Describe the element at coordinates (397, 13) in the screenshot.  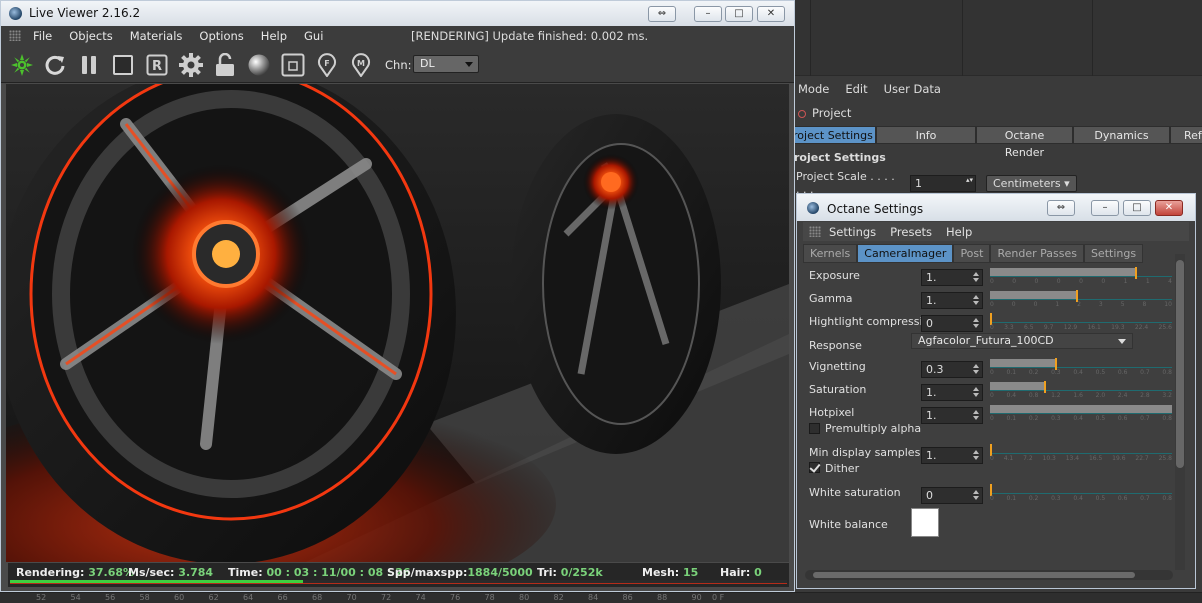
I see `live-viewer-titlebar: Live Viewer 2.16.2 ⇔ – □ ✕` at that location.